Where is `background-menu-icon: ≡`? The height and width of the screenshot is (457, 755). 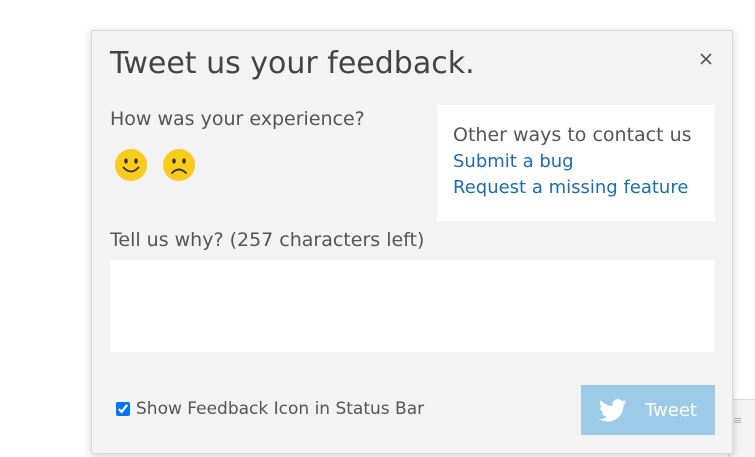 background-menu-icon: ≡ is located at coordinates (738, 420).